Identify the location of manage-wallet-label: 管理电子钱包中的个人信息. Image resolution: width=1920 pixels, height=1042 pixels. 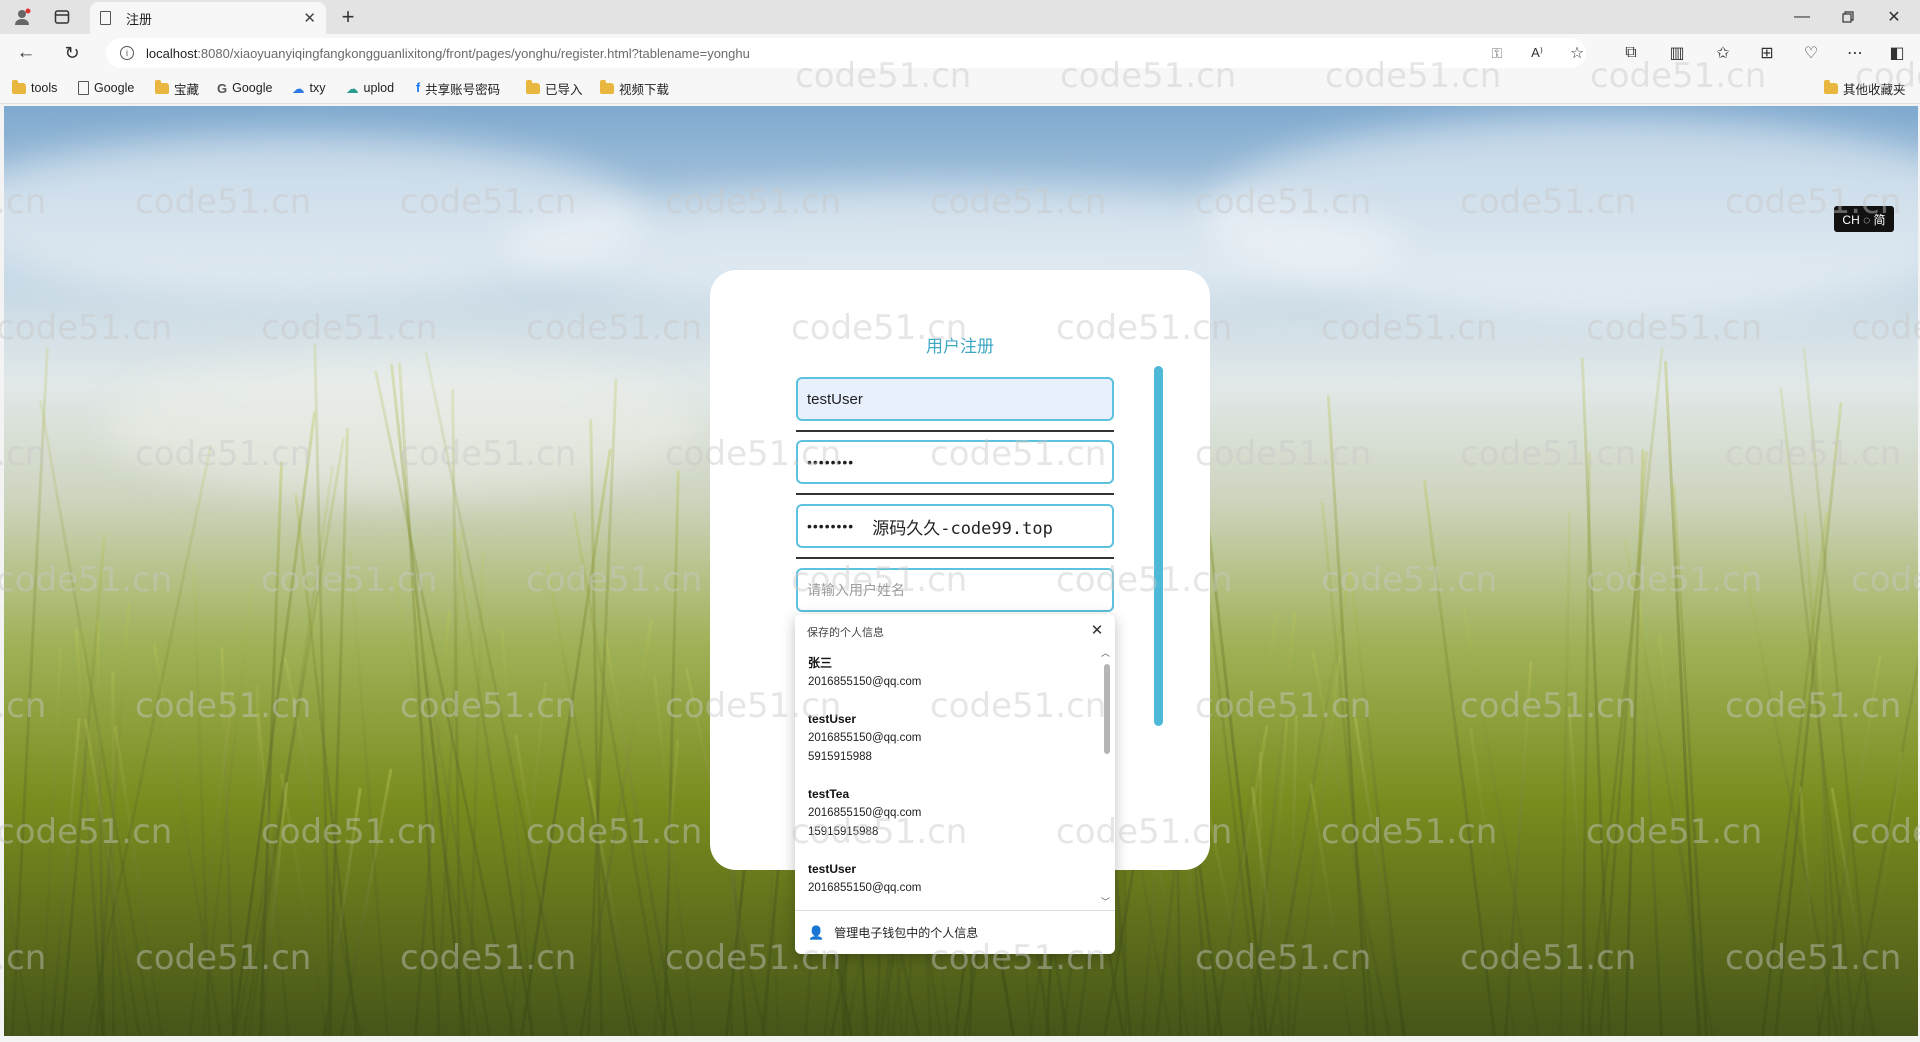
(906, 933).